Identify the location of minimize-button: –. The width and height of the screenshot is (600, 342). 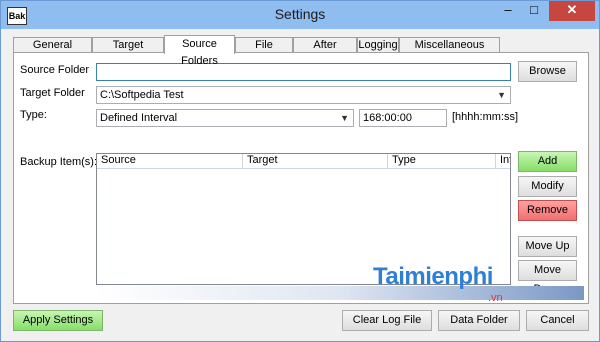
(508, 11).